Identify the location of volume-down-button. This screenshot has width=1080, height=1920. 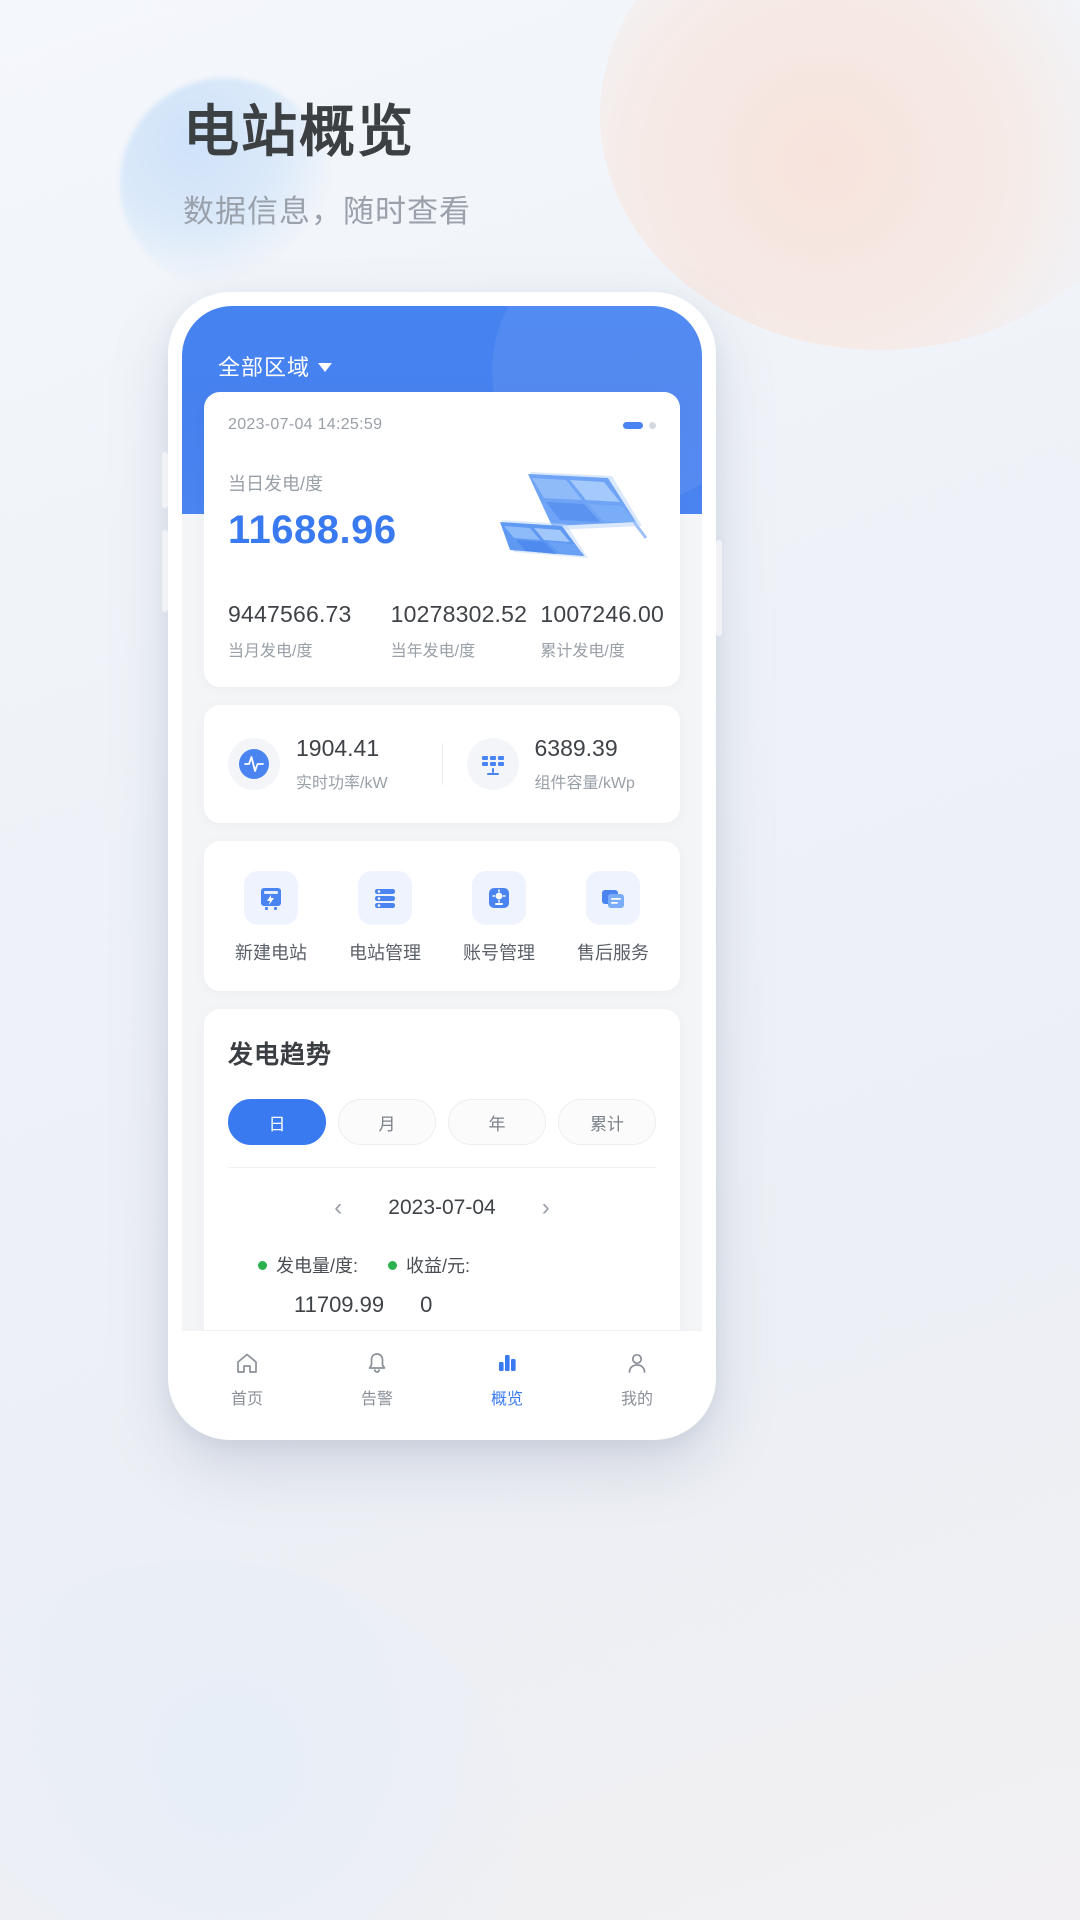
(165, 571).